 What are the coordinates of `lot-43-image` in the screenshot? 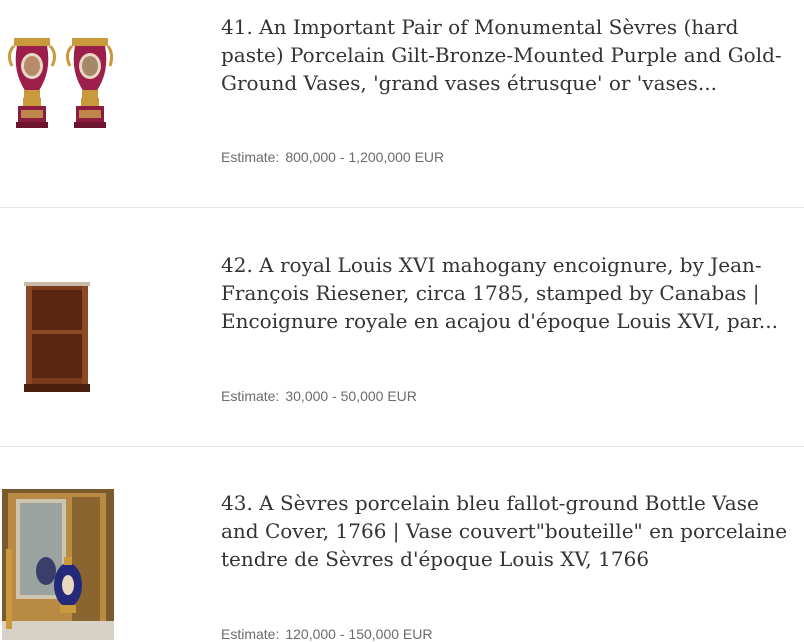 It's located at (58, 564).